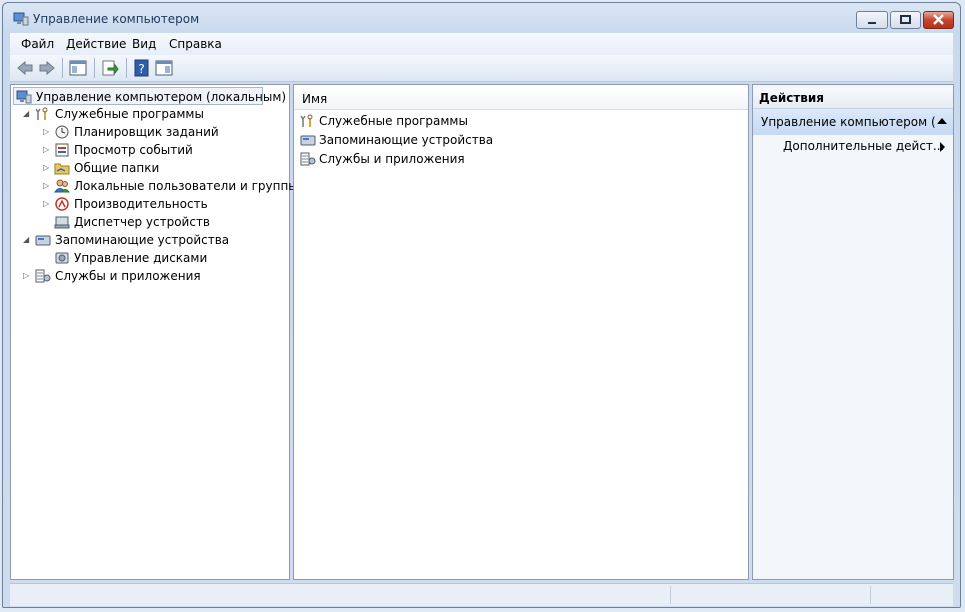  I want to click on tree-item-disk-management: Управление дисками, so click(146, 258).